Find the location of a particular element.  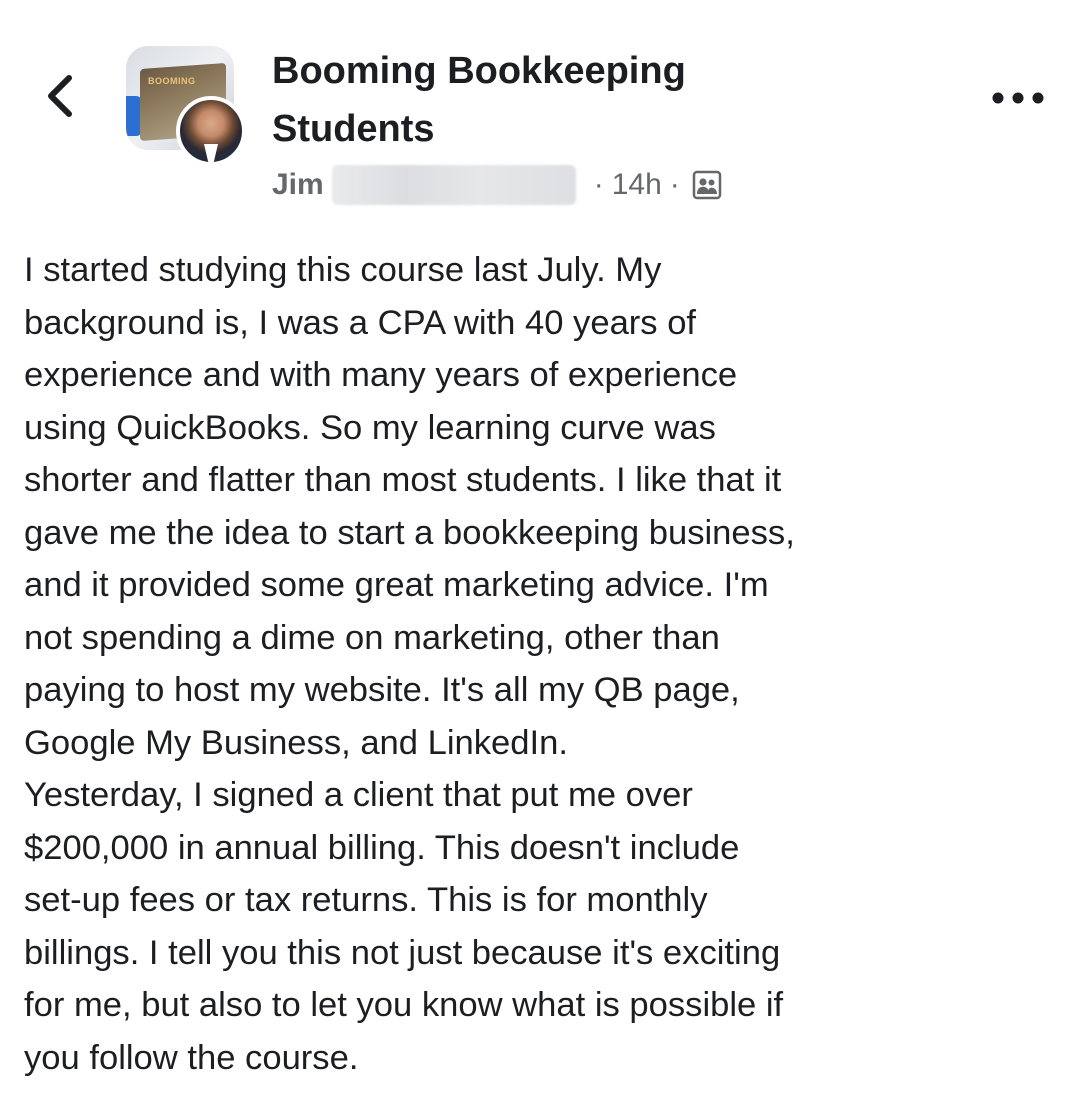

author-avatar is located at coordinates (211, 131).